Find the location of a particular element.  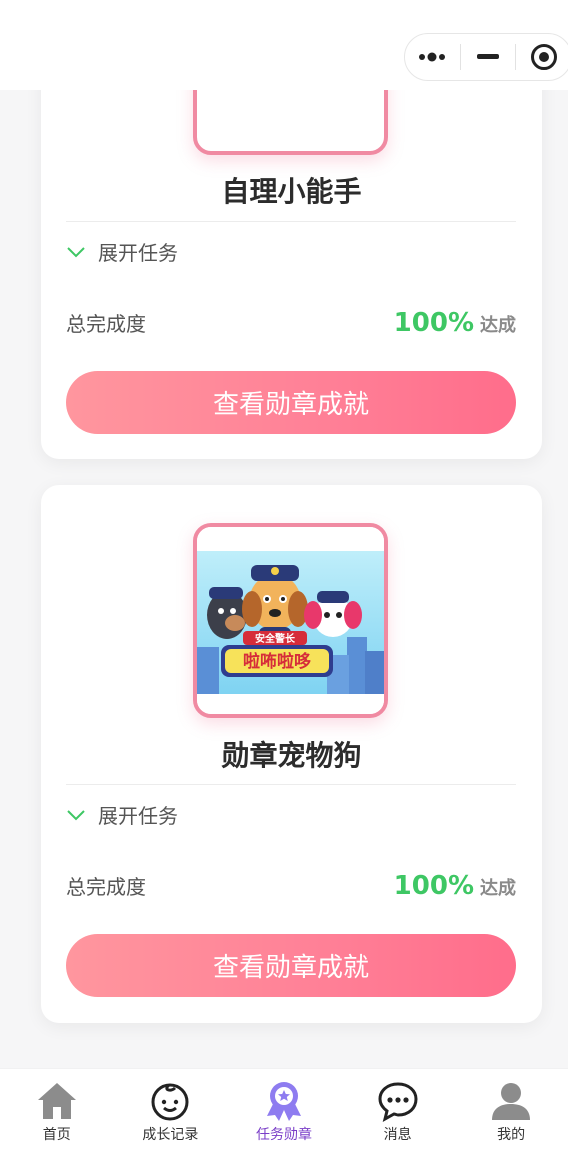

home-icon is located at coordinates (56, 1101).